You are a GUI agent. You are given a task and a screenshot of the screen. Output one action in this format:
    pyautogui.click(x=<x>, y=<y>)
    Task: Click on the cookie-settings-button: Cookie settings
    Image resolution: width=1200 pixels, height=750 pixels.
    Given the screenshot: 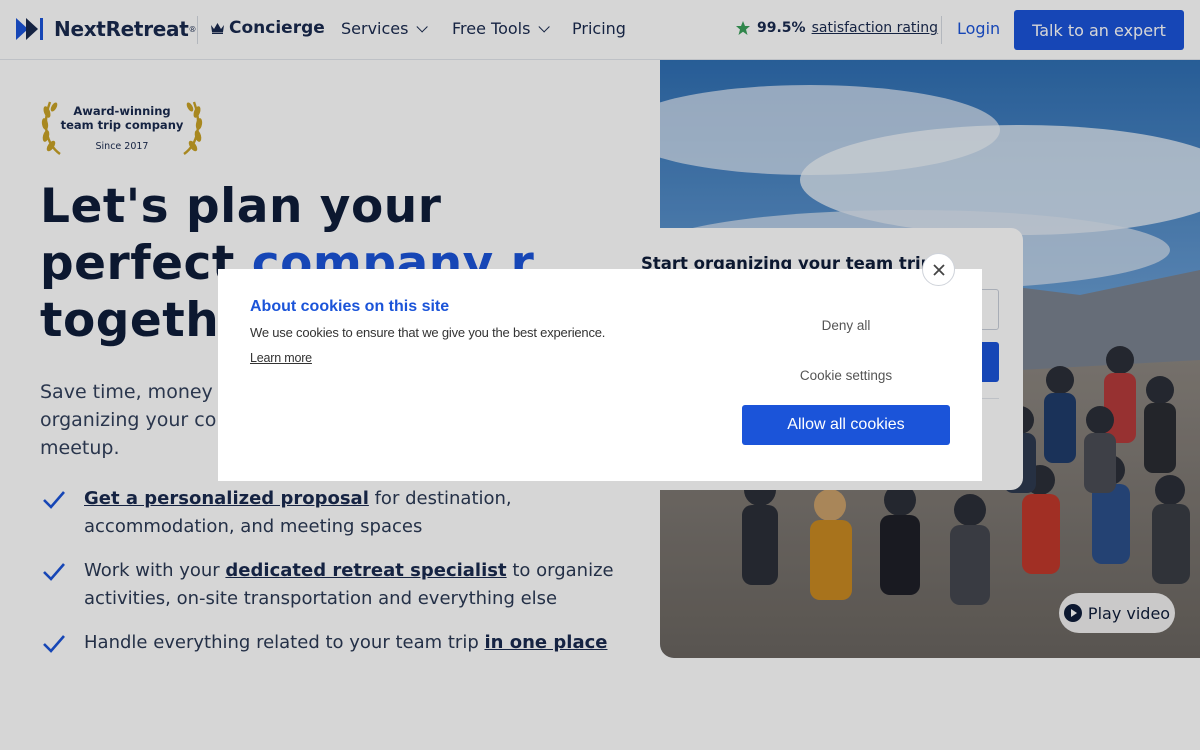 What is the action you would take?
    pyautogui.click(x=846, y=375)
    